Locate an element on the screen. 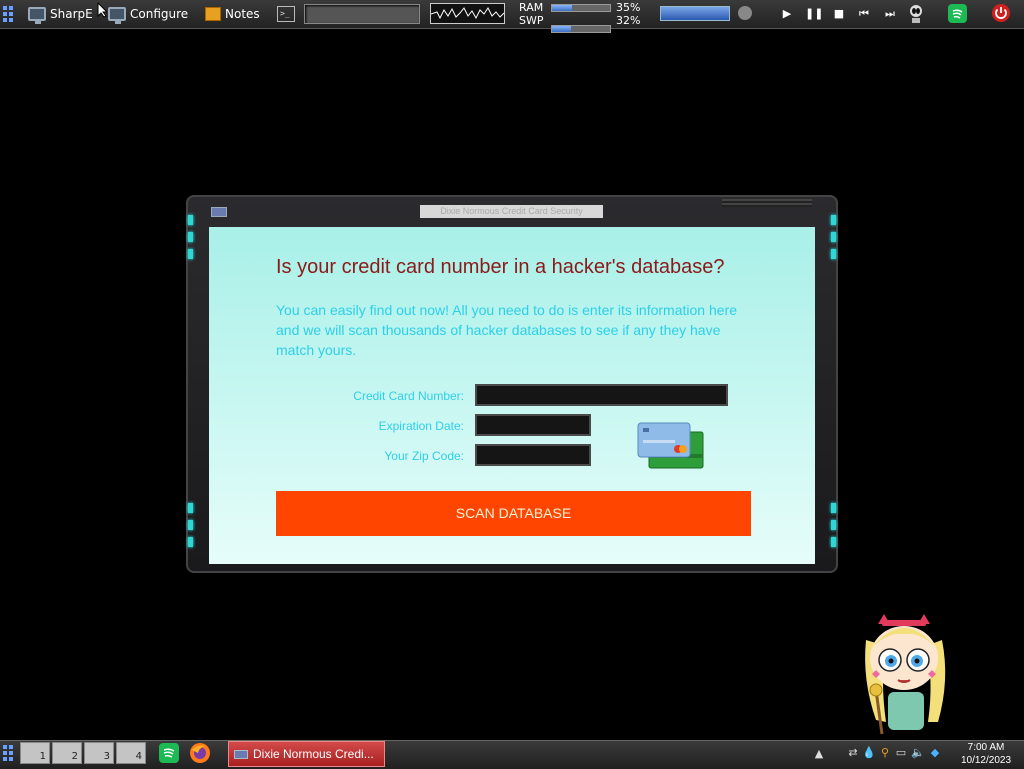 This screenshot has width=1024, height=769. window-icon is located at coordinates (241, 754).